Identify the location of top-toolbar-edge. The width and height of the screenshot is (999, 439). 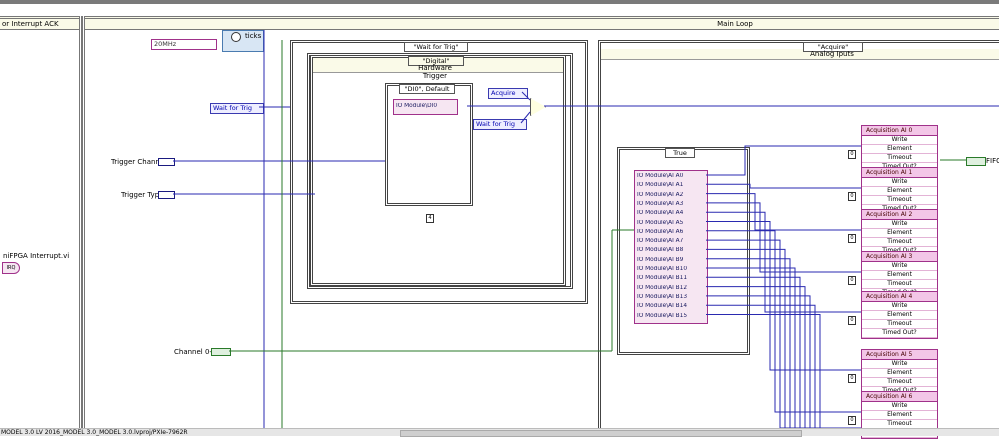
(499, 2).